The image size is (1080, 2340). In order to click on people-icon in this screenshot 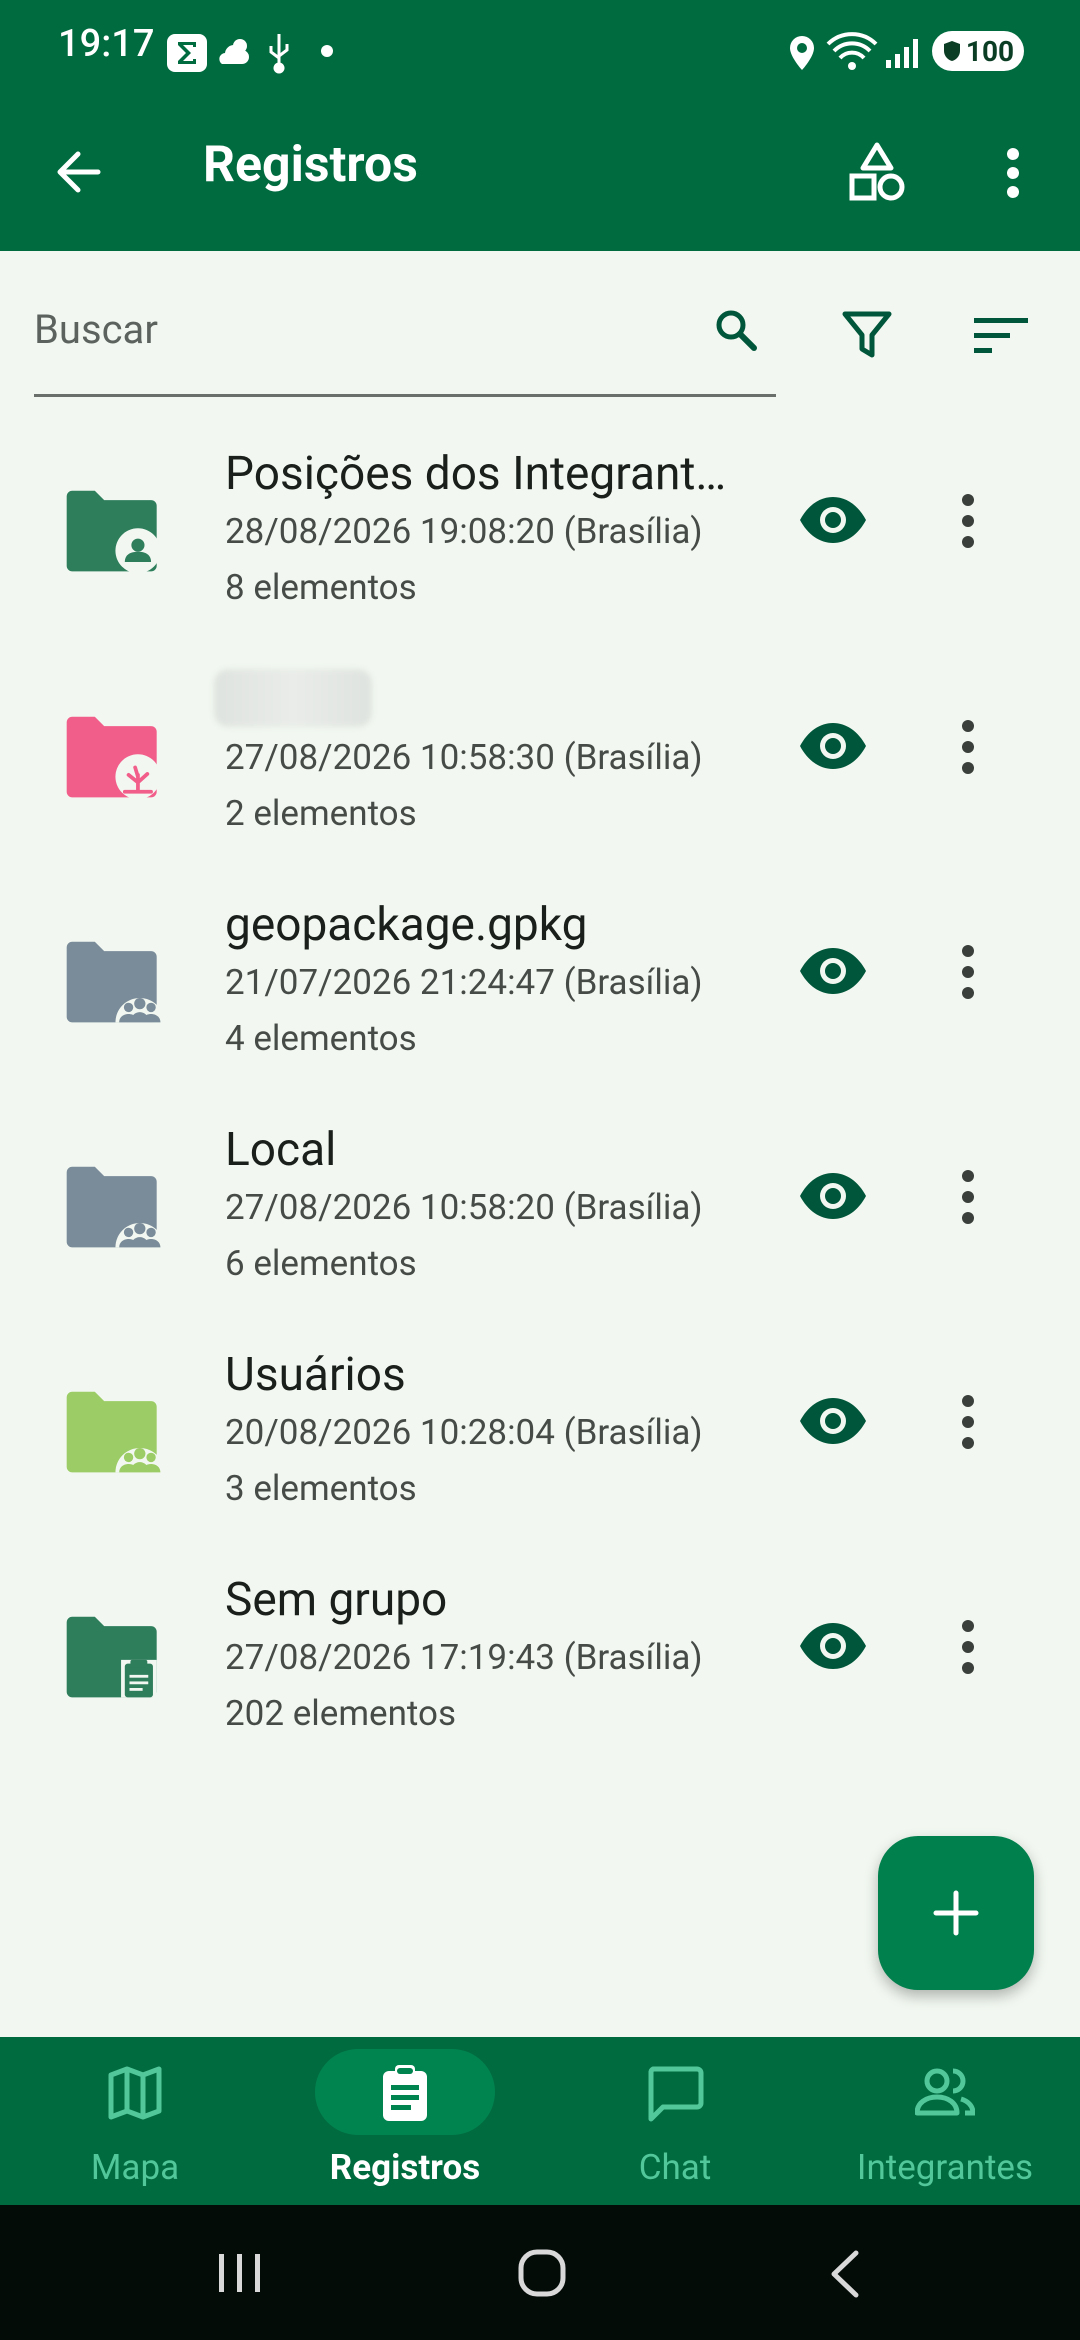, I will do `click(945, 2092)`.